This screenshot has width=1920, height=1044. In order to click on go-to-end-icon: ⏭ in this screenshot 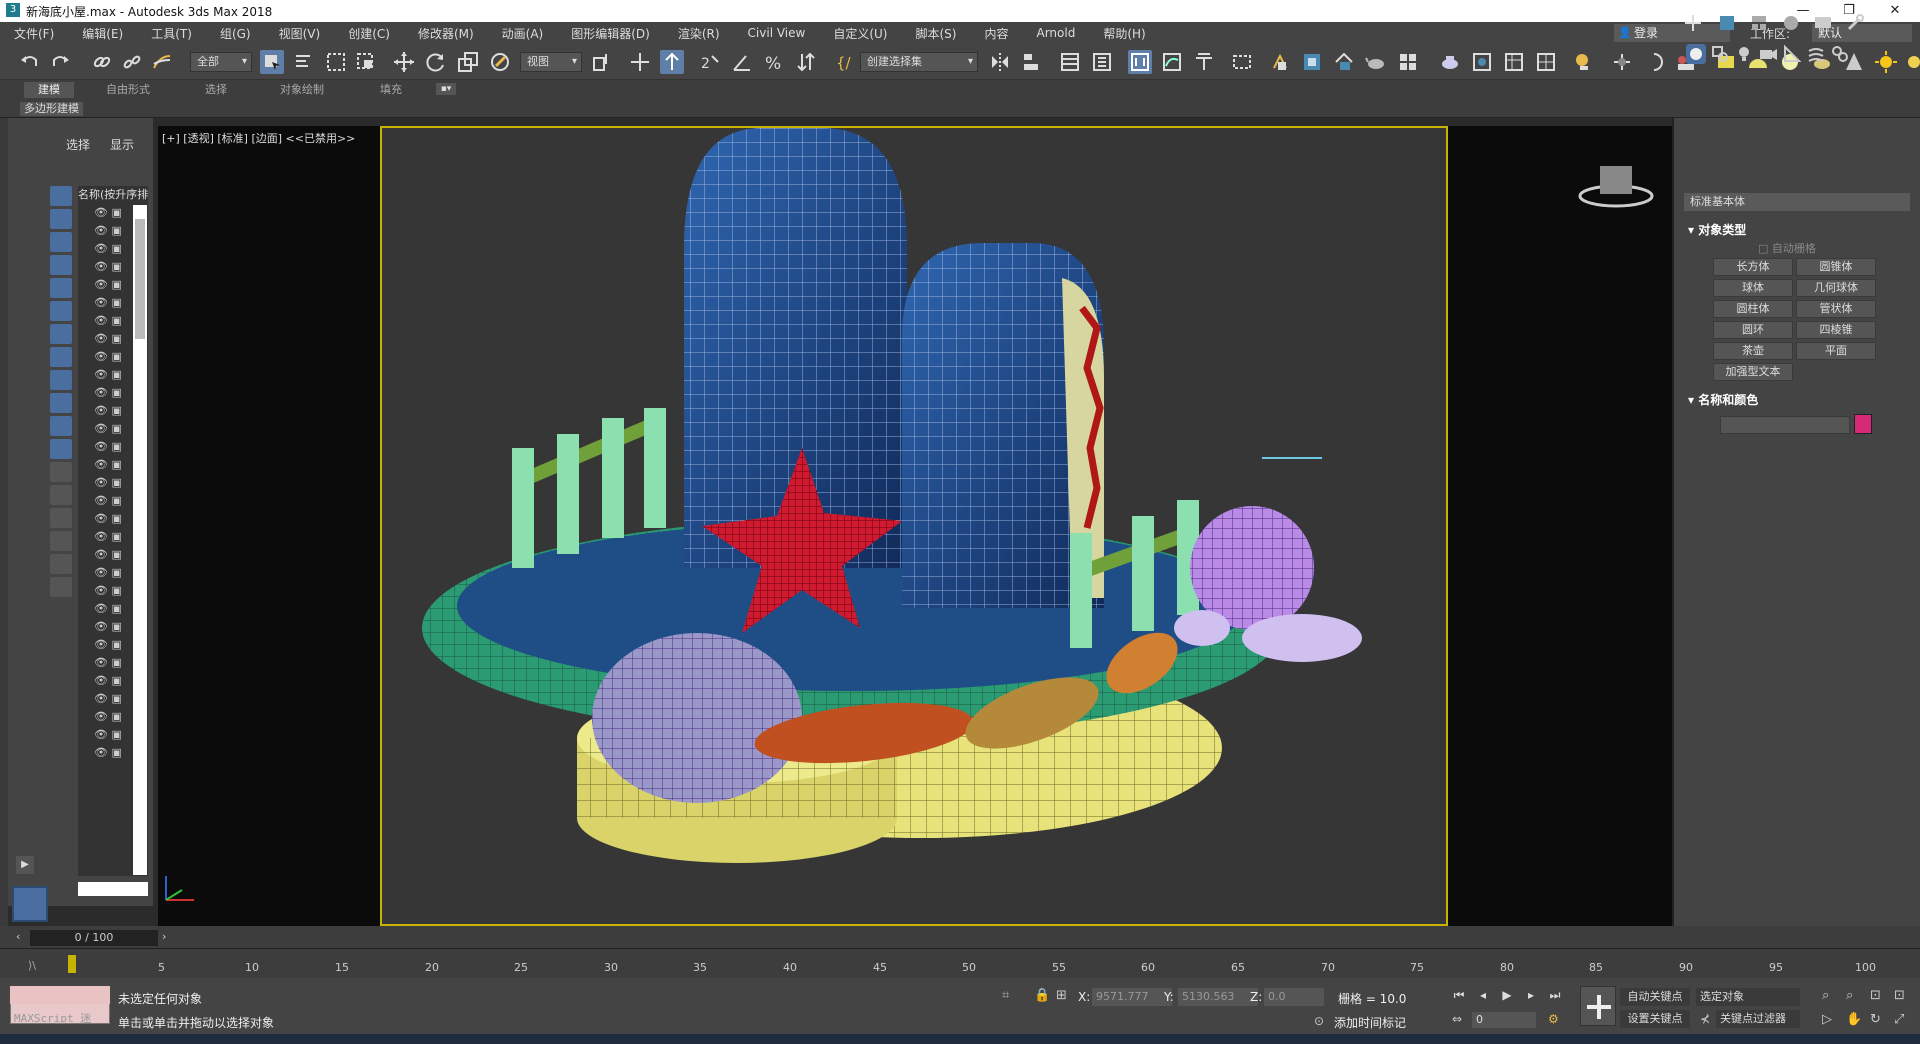, I will do `click(1555, 997)`.